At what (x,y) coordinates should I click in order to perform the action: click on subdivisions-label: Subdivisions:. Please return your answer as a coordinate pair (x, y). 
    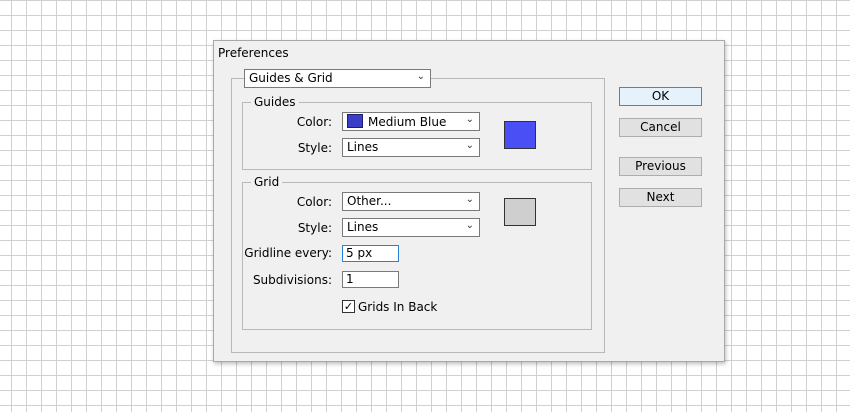
    Looking at the image, I should click on (292, 280).